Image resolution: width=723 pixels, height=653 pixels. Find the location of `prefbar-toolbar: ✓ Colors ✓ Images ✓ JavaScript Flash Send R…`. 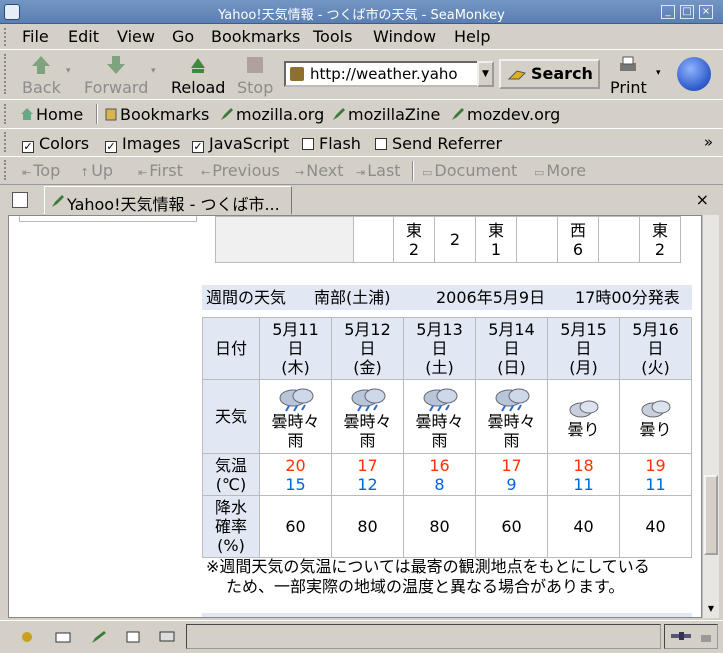

prefbar-toolbar: ✓ Colors ✓ Images ✓ JavaScript Flash Send R… is located at coordinates (361, 141).